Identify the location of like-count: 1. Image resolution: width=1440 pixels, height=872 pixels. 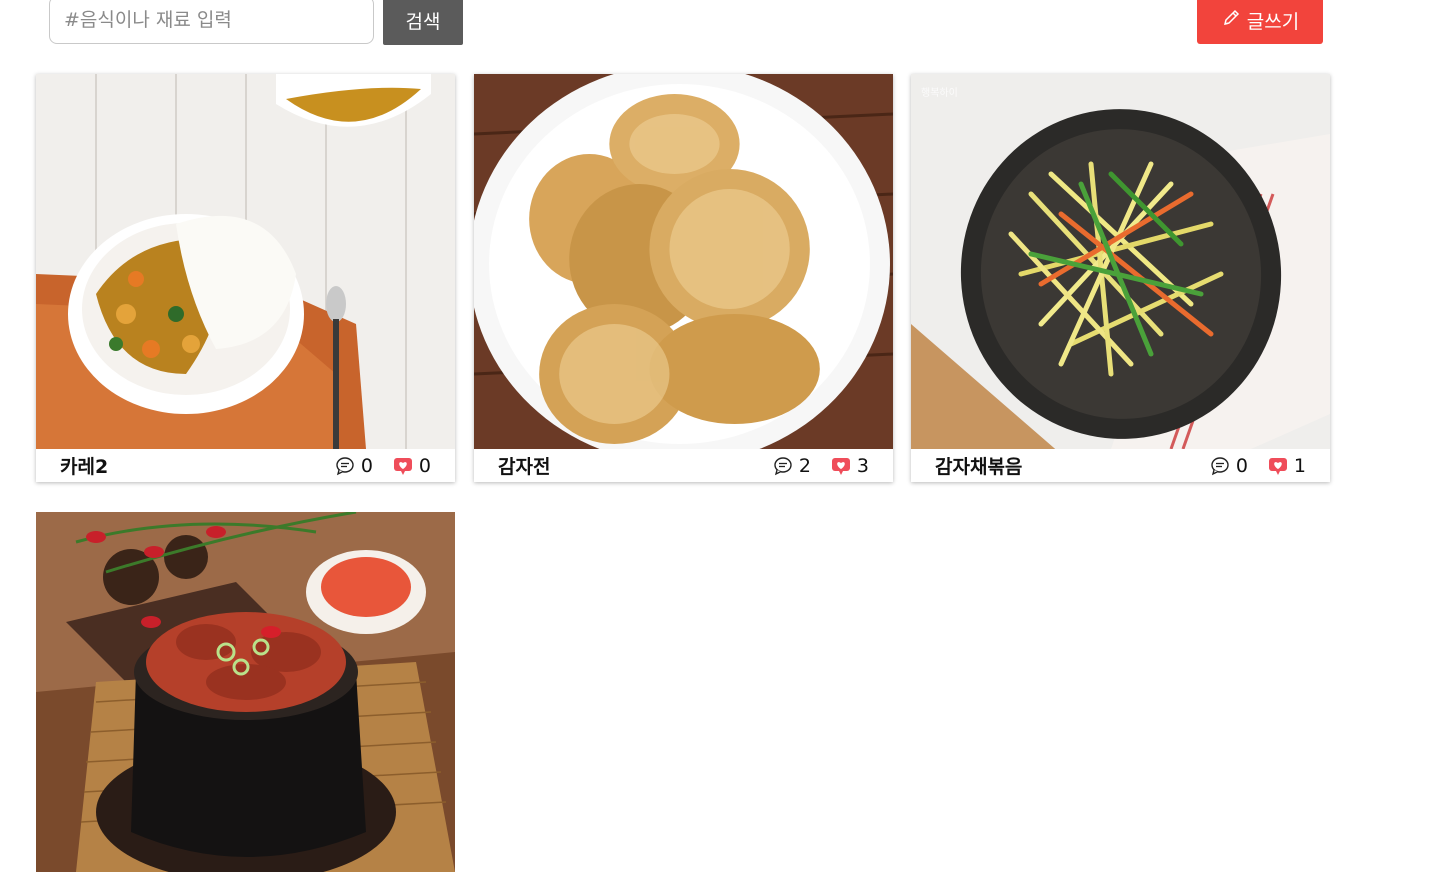
(1299, 465).